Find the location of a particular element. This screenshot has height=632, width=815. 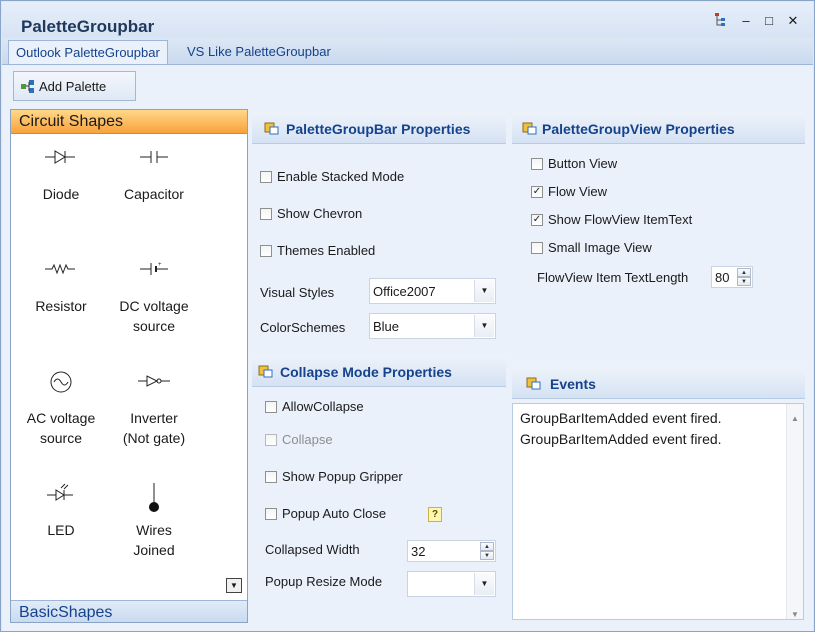

add-palette-label: Add Palette is located at coordinates (73, 86).